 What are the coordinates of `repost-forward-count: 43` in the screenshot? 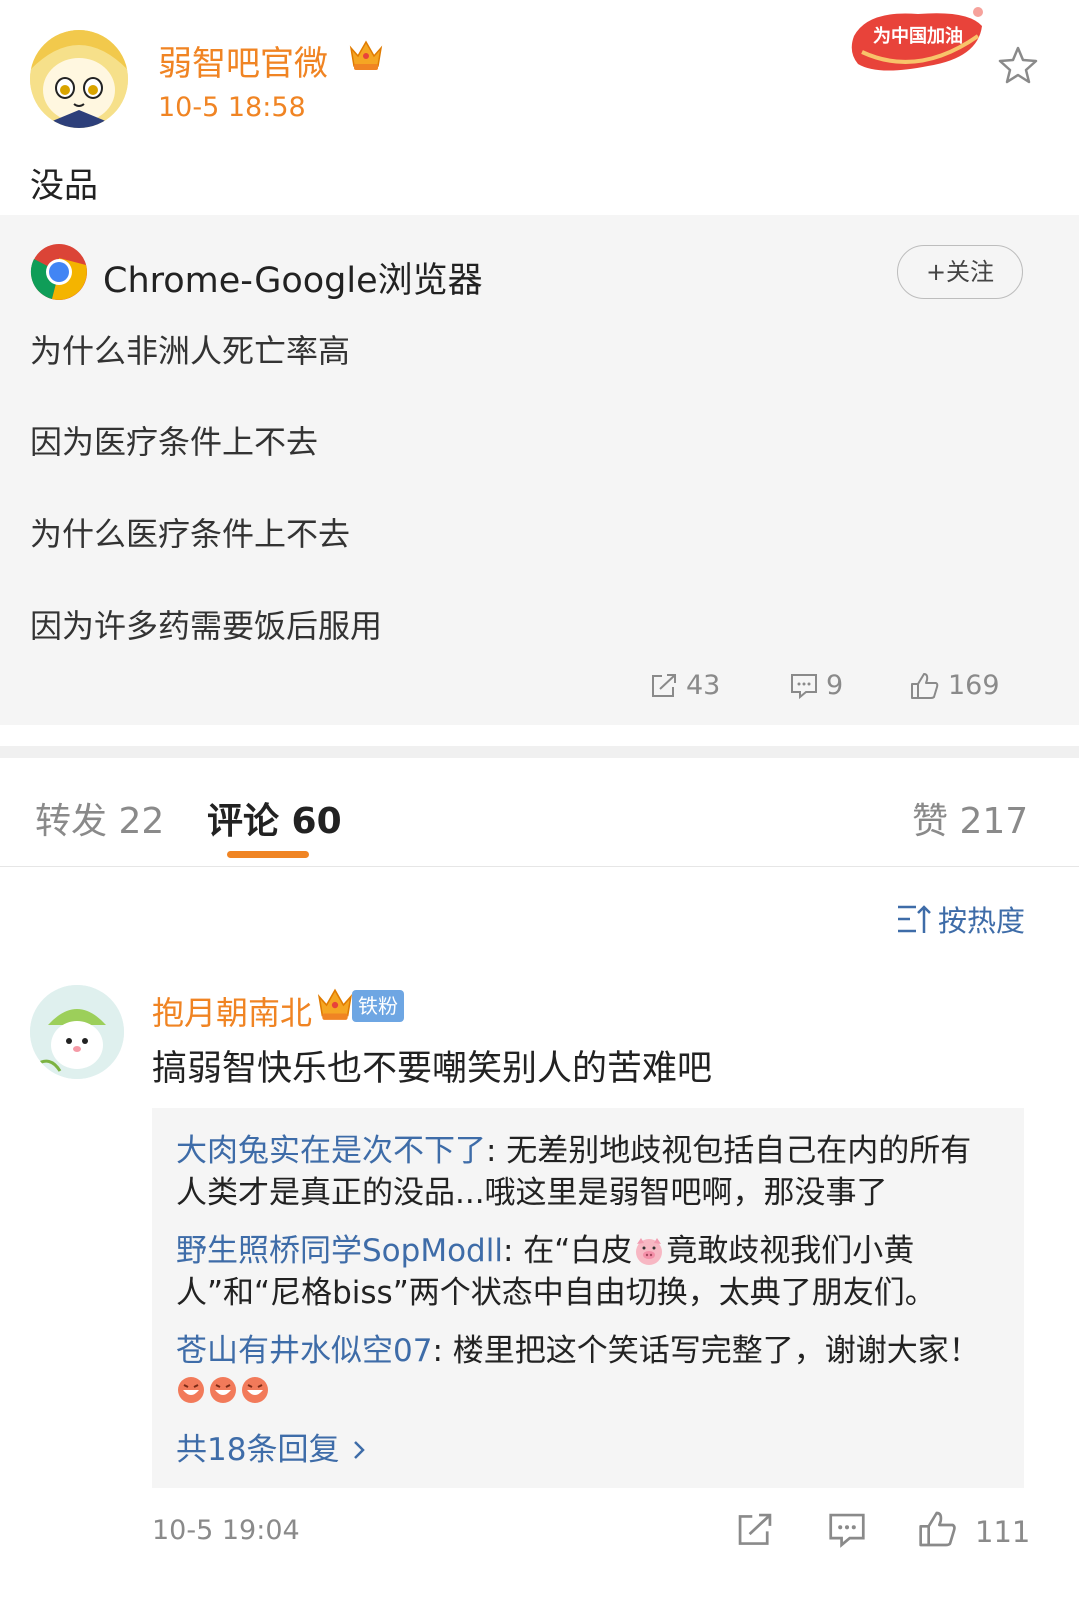 It's located at (703, 685).